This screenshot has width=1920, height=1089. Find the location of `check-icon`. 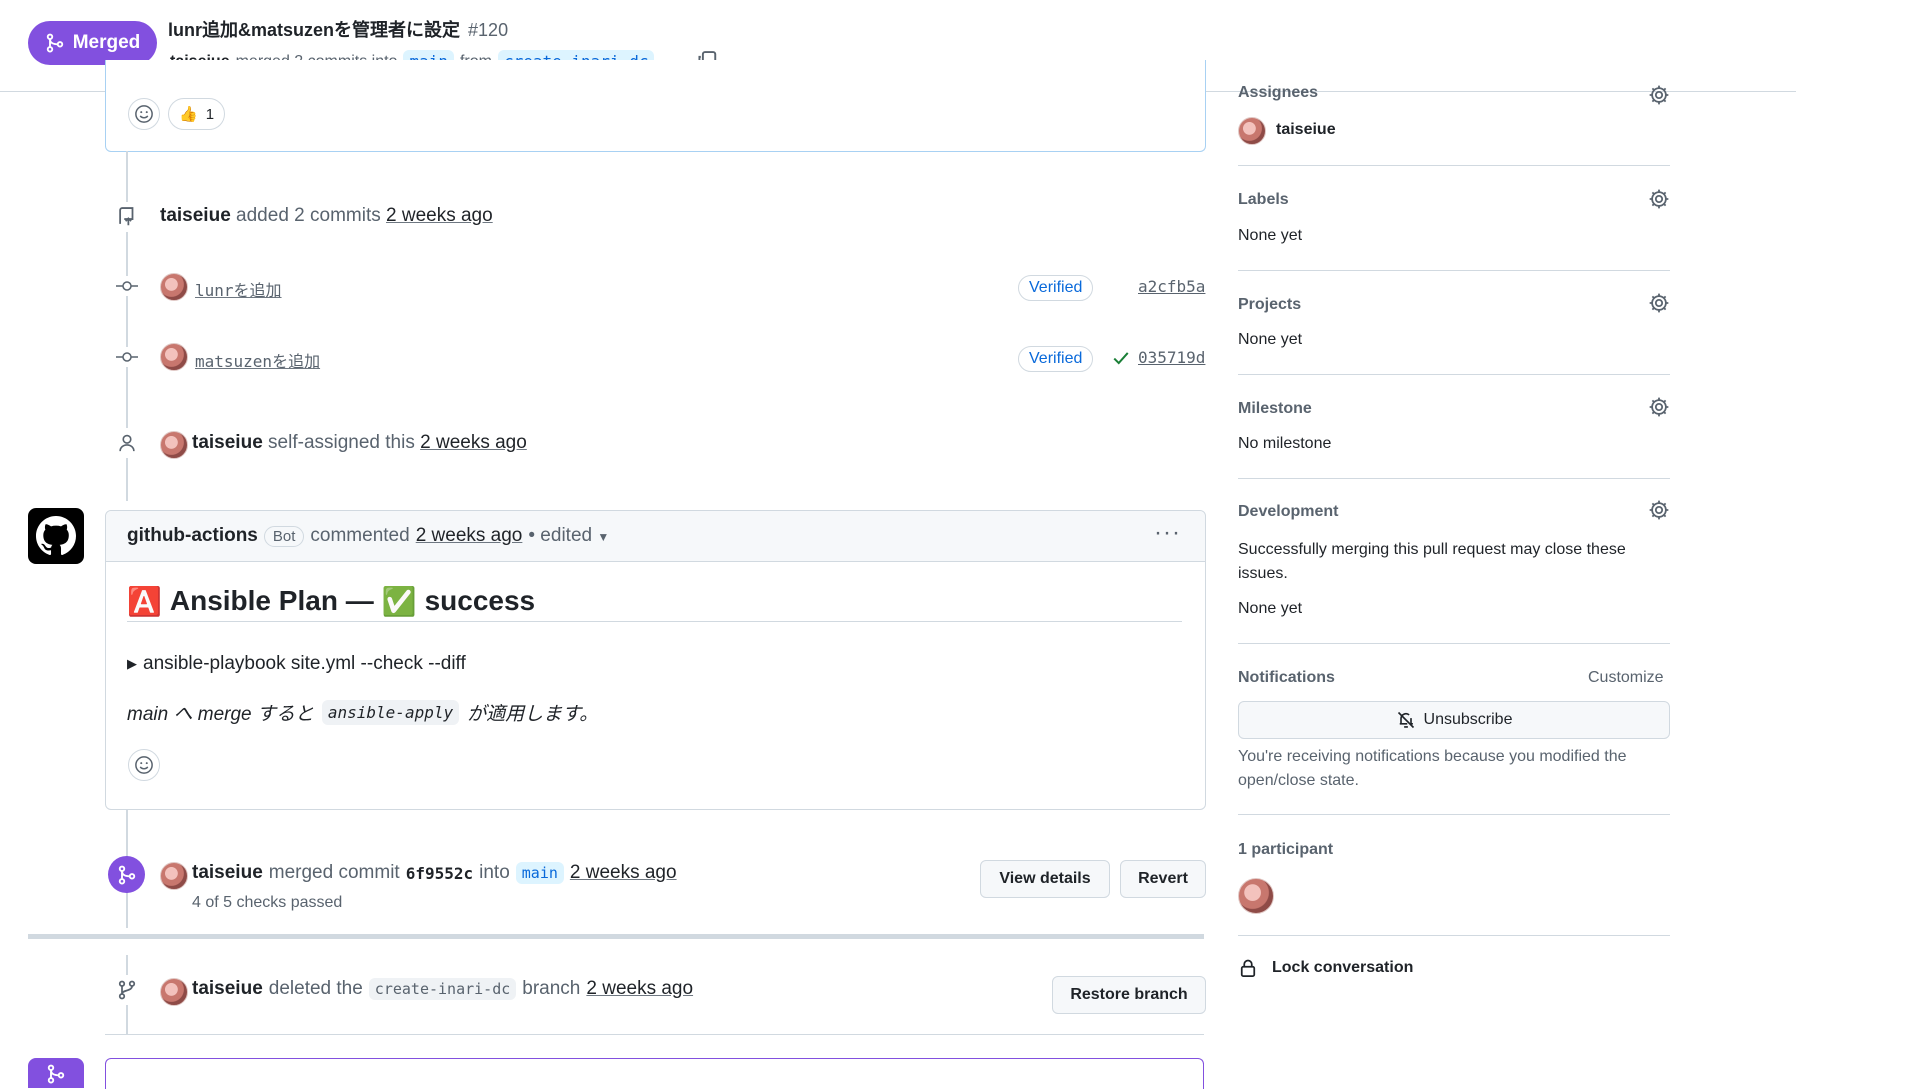

check-icon is located at coordinates (1121, 358).